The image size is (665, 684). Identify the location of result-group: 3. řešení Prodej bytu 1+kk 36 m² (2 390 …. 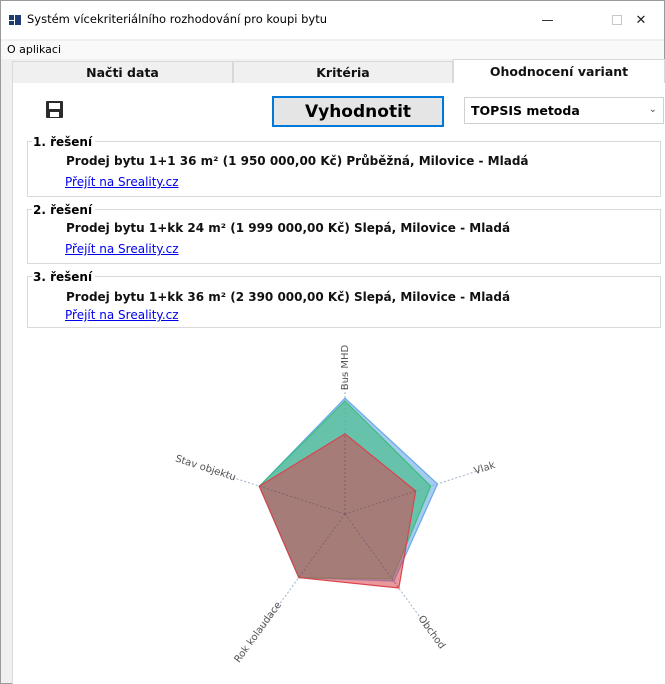
(344, 299).